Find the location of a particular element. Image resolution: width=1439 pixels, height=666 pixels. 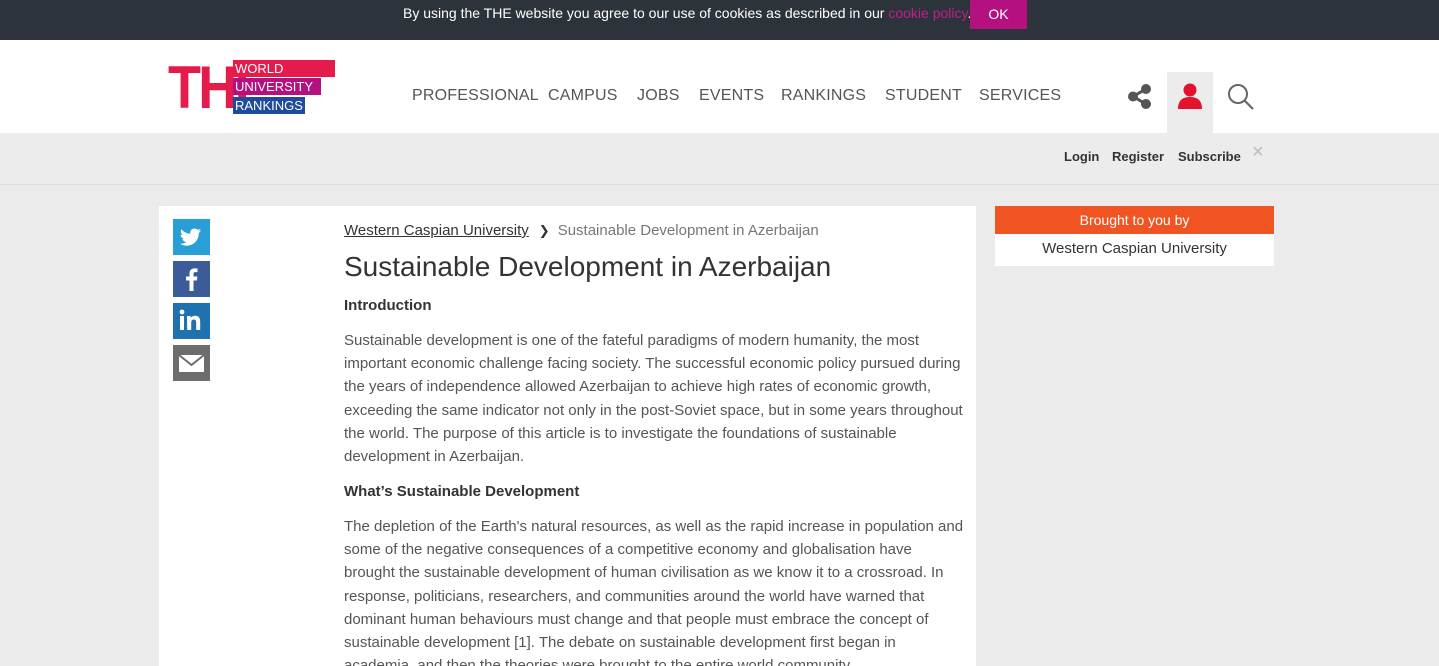

logo-university: UNIVERSITY is located at coordinates (277, 86).